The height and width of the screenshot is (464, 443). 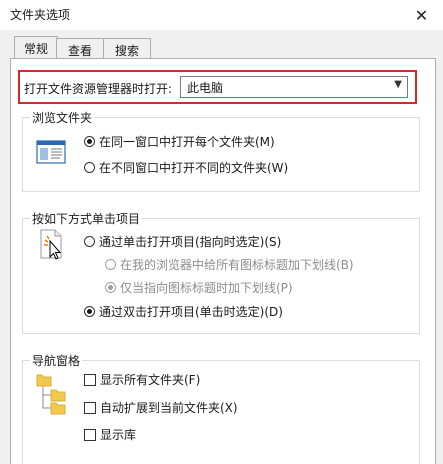 What do you see at coordinates (221, 15) in the screenshot?
I see `title-bar: 文件夹选项 ✕` at bounding box center [221, 15].